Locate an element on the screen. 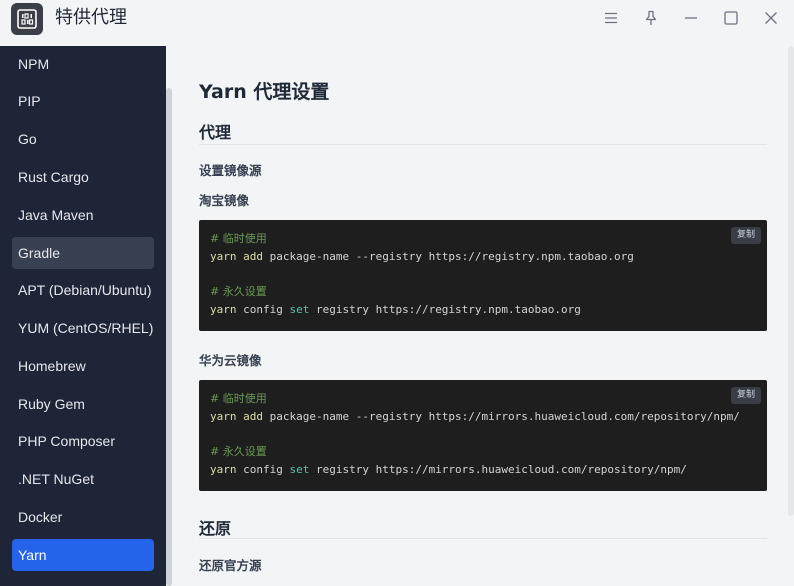 The width and height of the screenshot is (794, 586). sidebar-item-yum: YUM (CentOS/RHEL) is located at coordinates (83, 328).